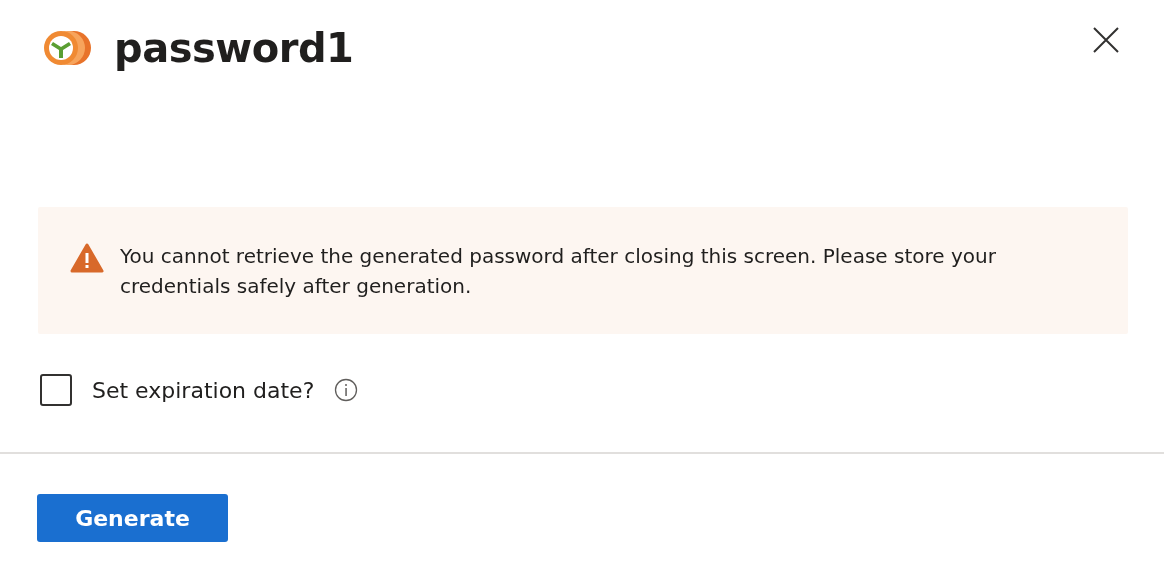 The width and height of the screenshot is (1164, 583). What do you see at coordinates (234, 48) in the screenshot?
I see `dialog-title: password1` at bounding box center [234, 48].